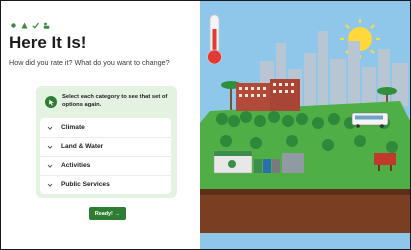  Describe the element at coordinates (48, 42) in the screenshot. I see `page-title: Here It Is!` at that location.